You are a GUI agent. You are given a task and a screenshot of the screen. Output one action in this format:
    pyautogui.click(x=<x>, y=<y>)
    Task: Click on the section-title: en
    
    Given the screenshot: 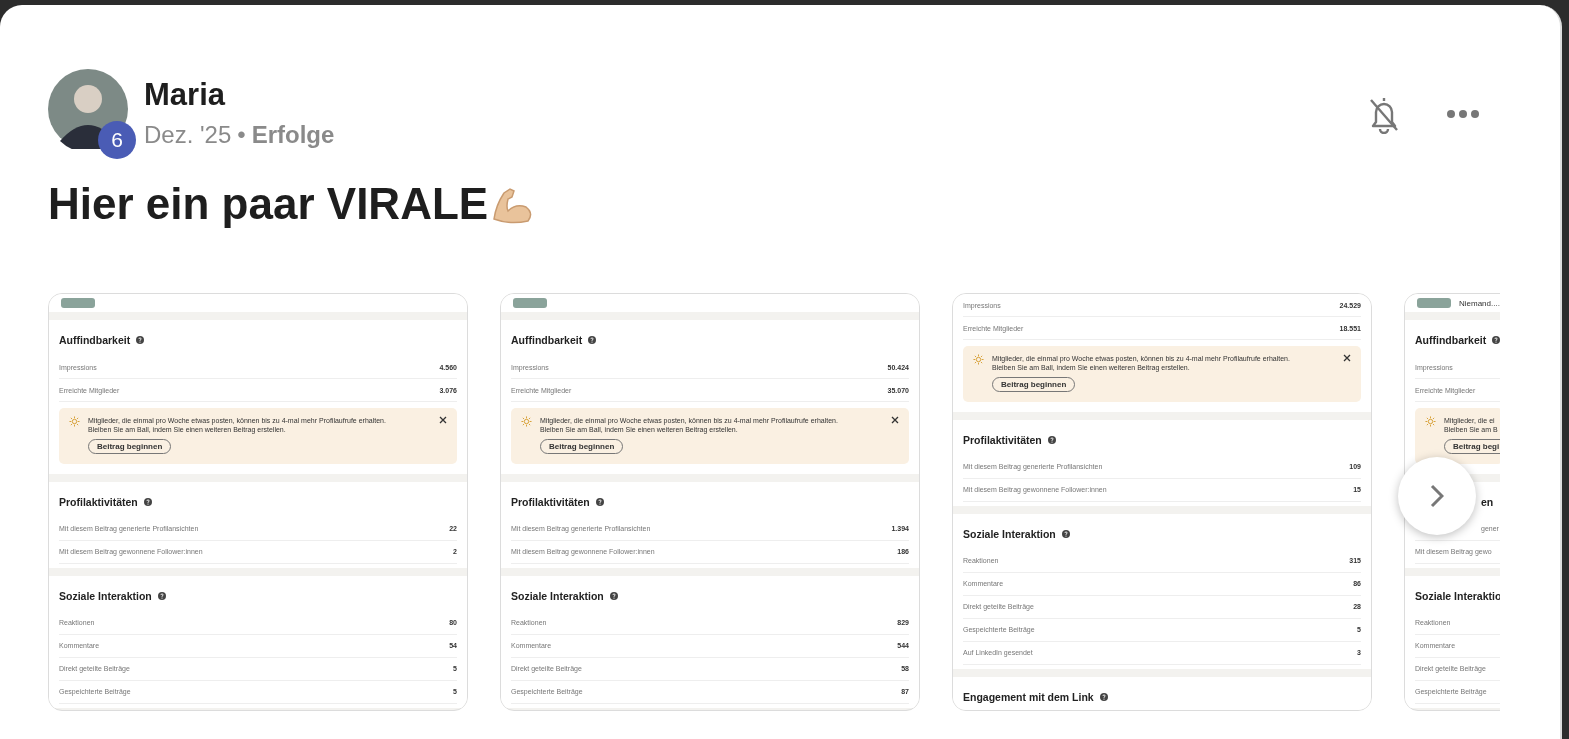 What is the action you would take?
    pyautogui.click(x=1487, y=501)
    